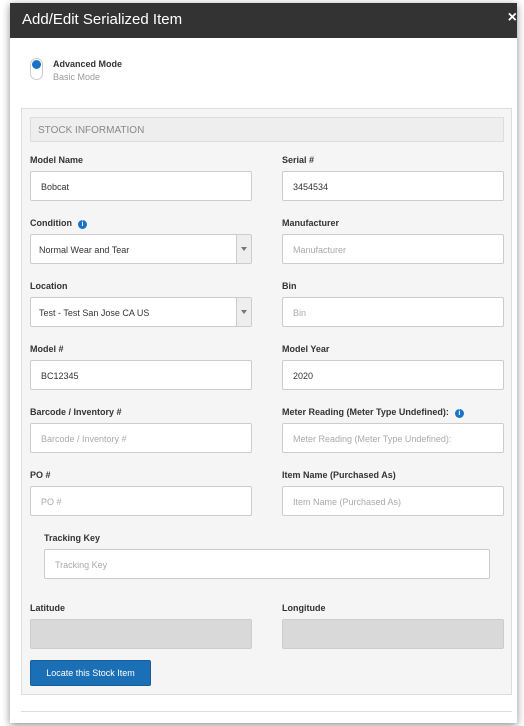  What do you see at coordinates (141, 186) in the screenshot?
I see `model-name-input: Bobcat` at bounding box center [141, 186].